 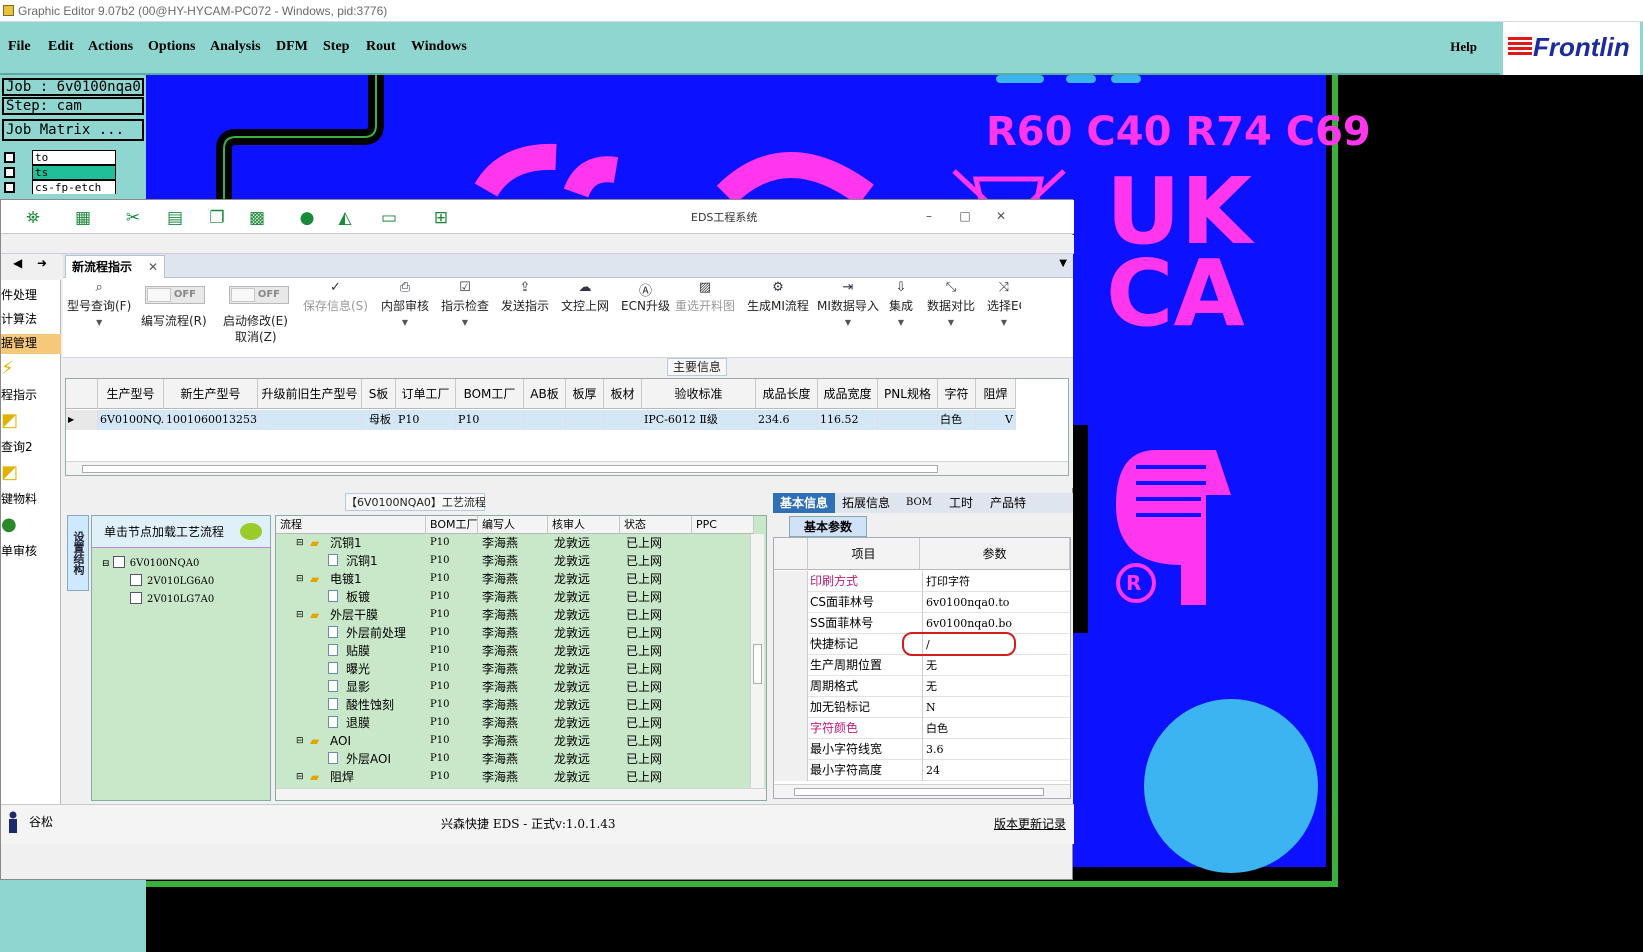 I want to click on nav-item-selected: 据管理, so click(x=31, y=344).